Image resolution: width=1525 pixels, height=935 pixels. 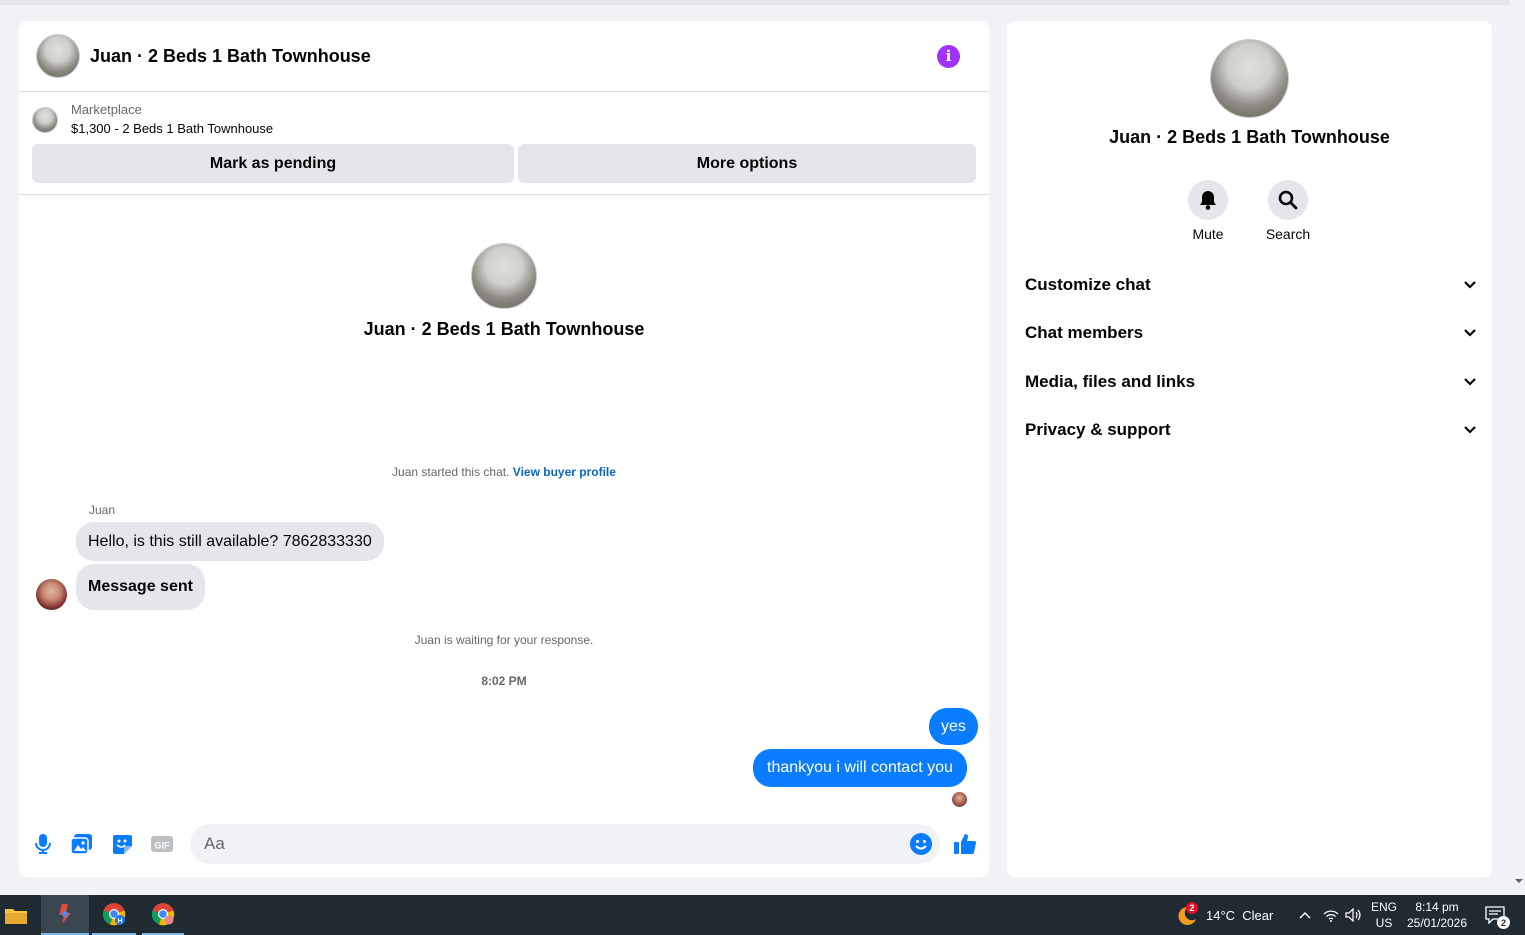 I want to click on photo-icon, so click(x=82, y=844).